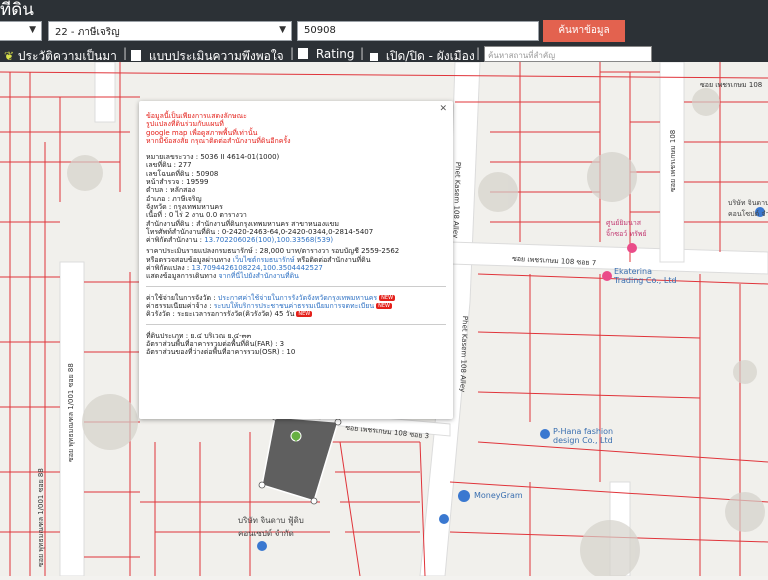 The height and width of the screenshot is (580, 768). I want to click on field-deed-number: เลขโฉนดที่ดิน : 50908, so click(296, 174).